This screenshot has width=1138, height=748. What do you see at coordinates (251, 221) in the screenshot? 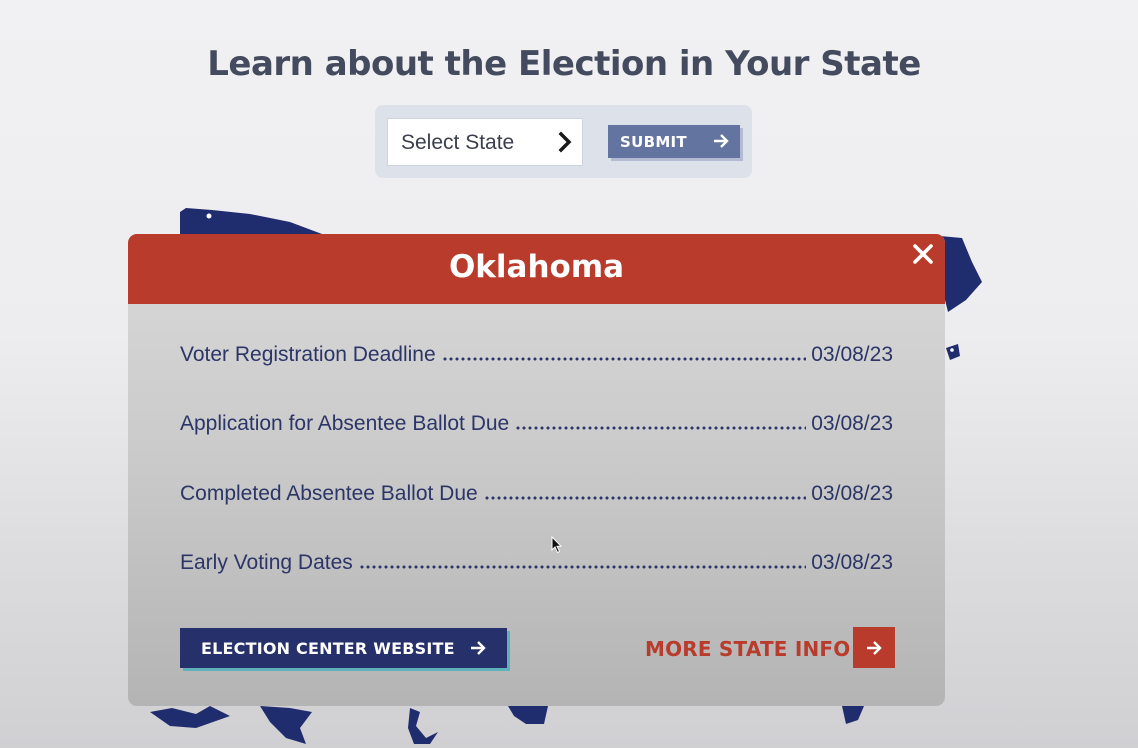
I see `map-state-washington` at bounding box center [251, 221].